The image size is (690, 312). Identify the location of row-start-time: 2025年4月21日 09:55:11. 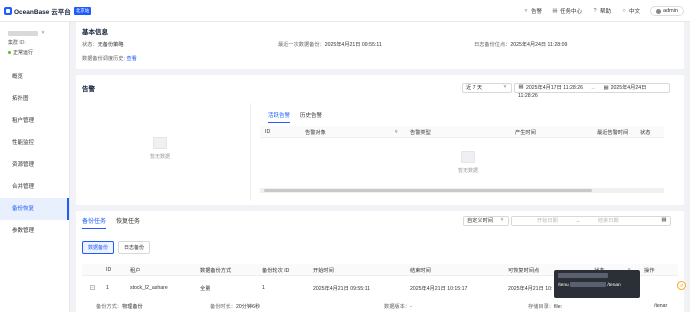
(342, 289).